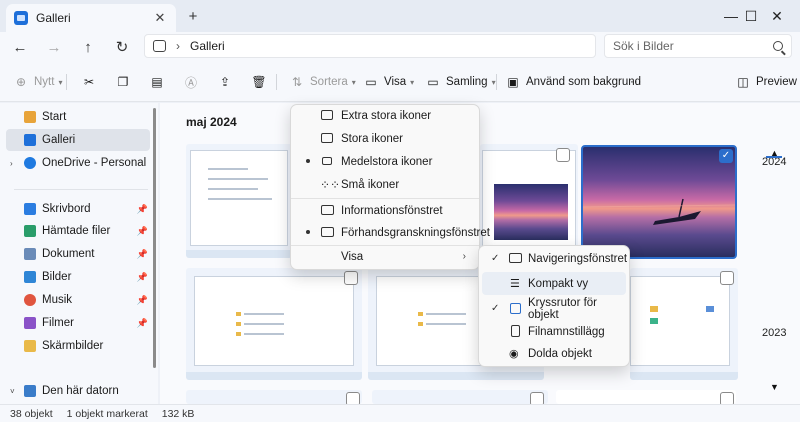  What do you see at coordinates (554, 309) in the screenshot?
I see `submenu-item-item-checkboxes: ✓ Kryssrutor för objekt` at bounding box center [554, 309].